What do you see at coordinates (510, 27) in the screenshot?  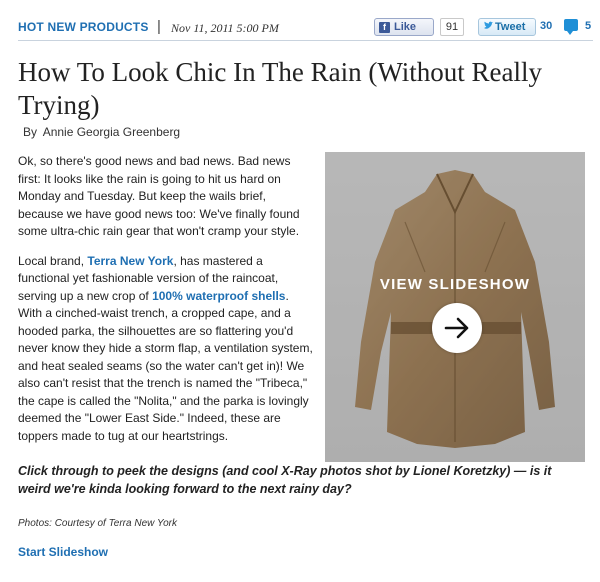 I see `tweet-label: Tweet` at bounding box center [510, 27].